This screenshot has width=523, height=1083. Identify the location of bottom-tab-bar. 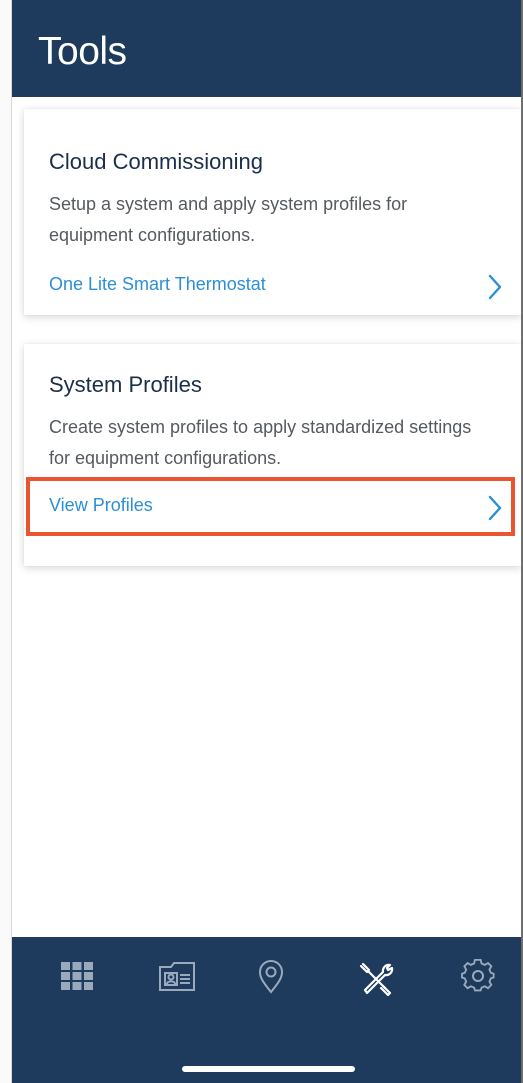
(266, 1010).